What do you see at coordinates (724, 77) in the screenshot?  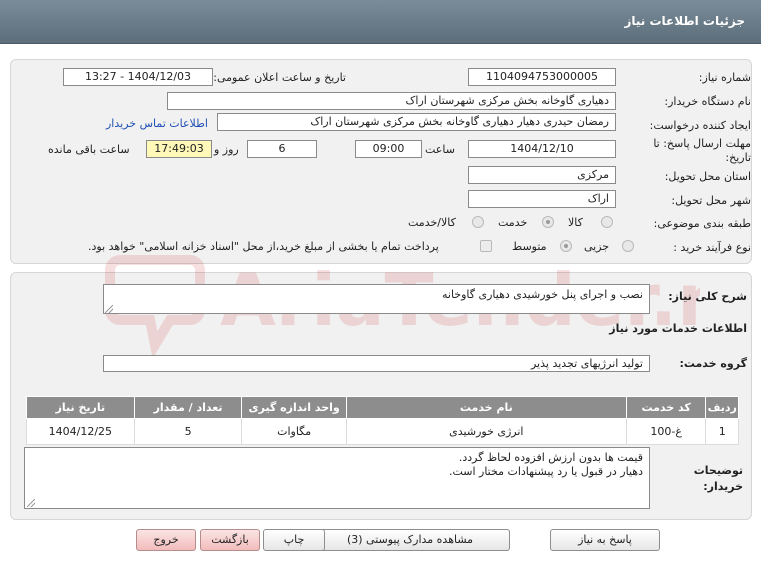 I see `need-number-label: شماره نیاز:` at bounding box center [724, 77].